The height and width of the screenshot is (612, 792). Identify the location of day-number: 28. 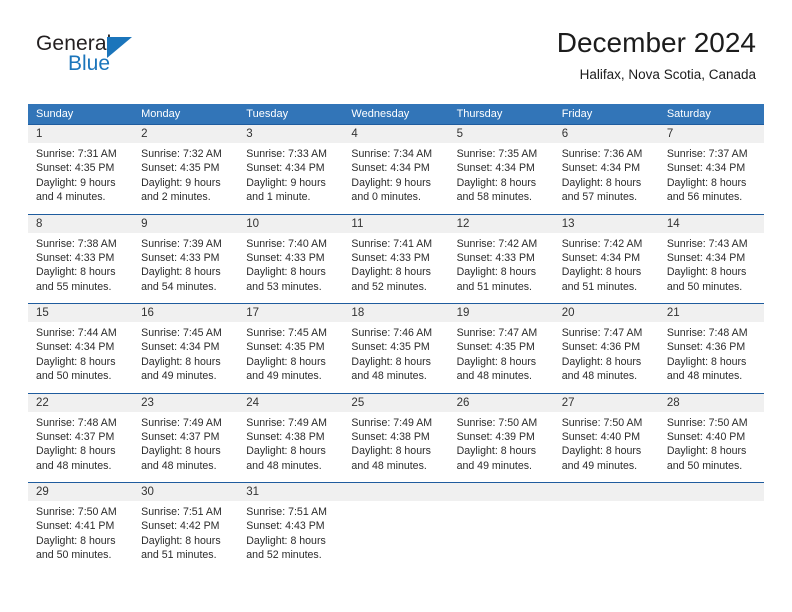
(711, 402).